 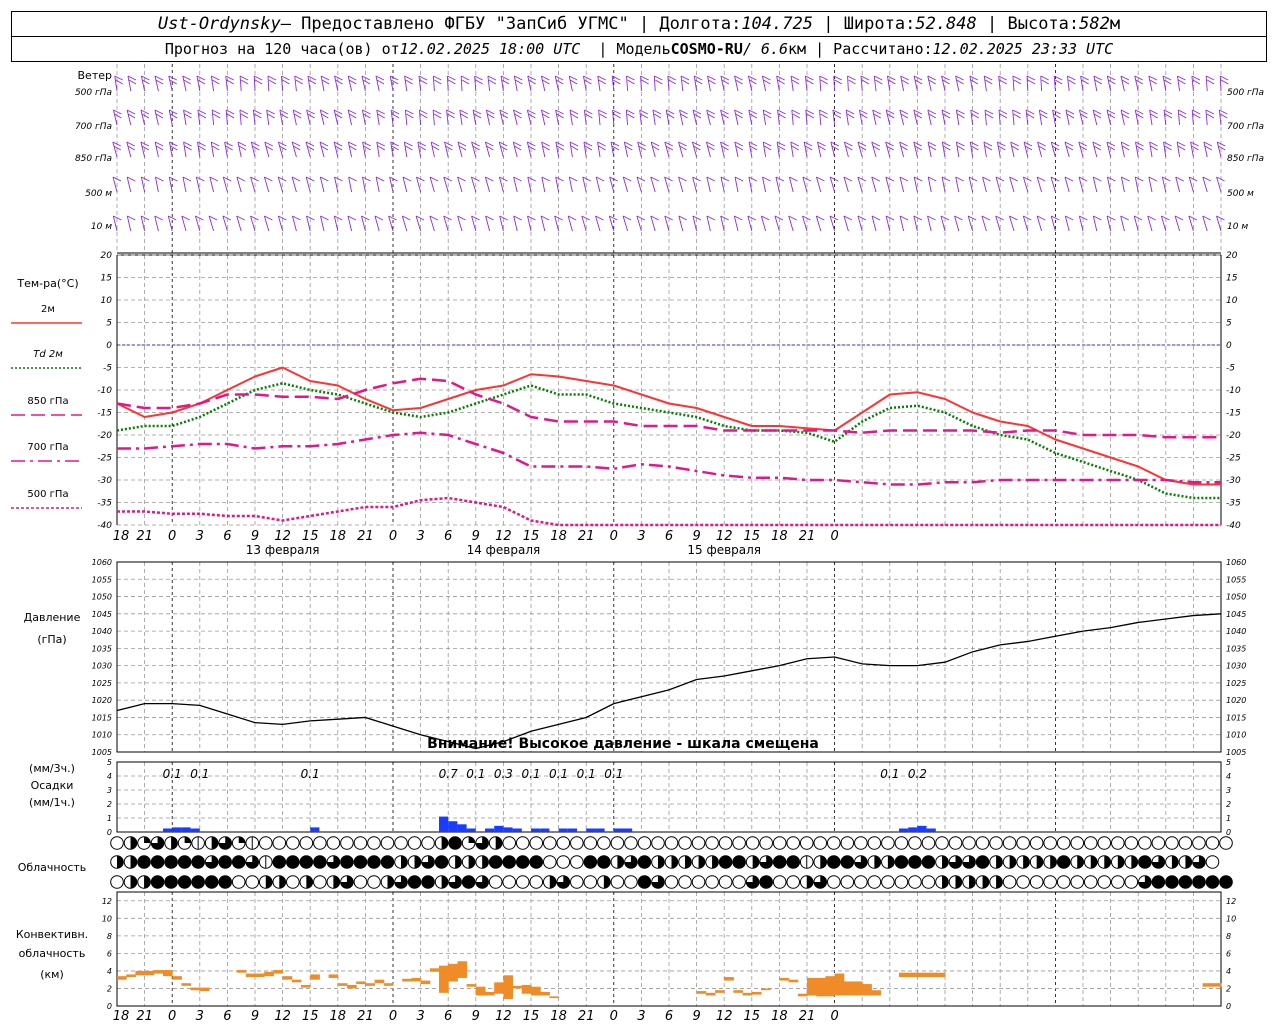 What do you see at coordinates (47, 447) in the screenshot?
I see `temp-legend-label: 700 гПа` at bounding box center [47, 447].